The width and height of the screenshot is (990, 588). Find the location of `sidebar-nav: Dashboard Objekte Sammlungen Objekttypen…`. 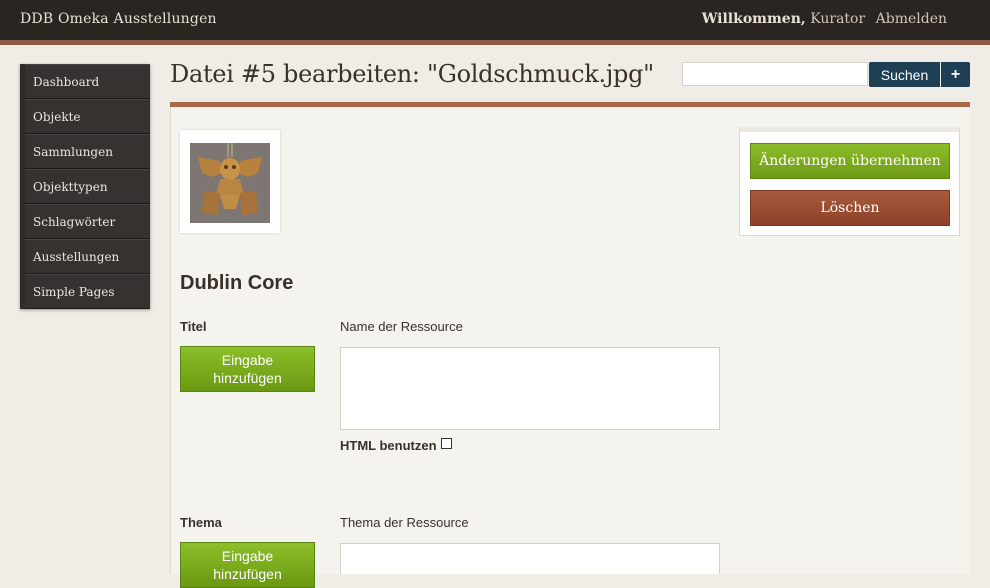

sidebar-nav: Dashboard Objekte Sammlungen Objekttypen… is located at coordinates (85, 186).